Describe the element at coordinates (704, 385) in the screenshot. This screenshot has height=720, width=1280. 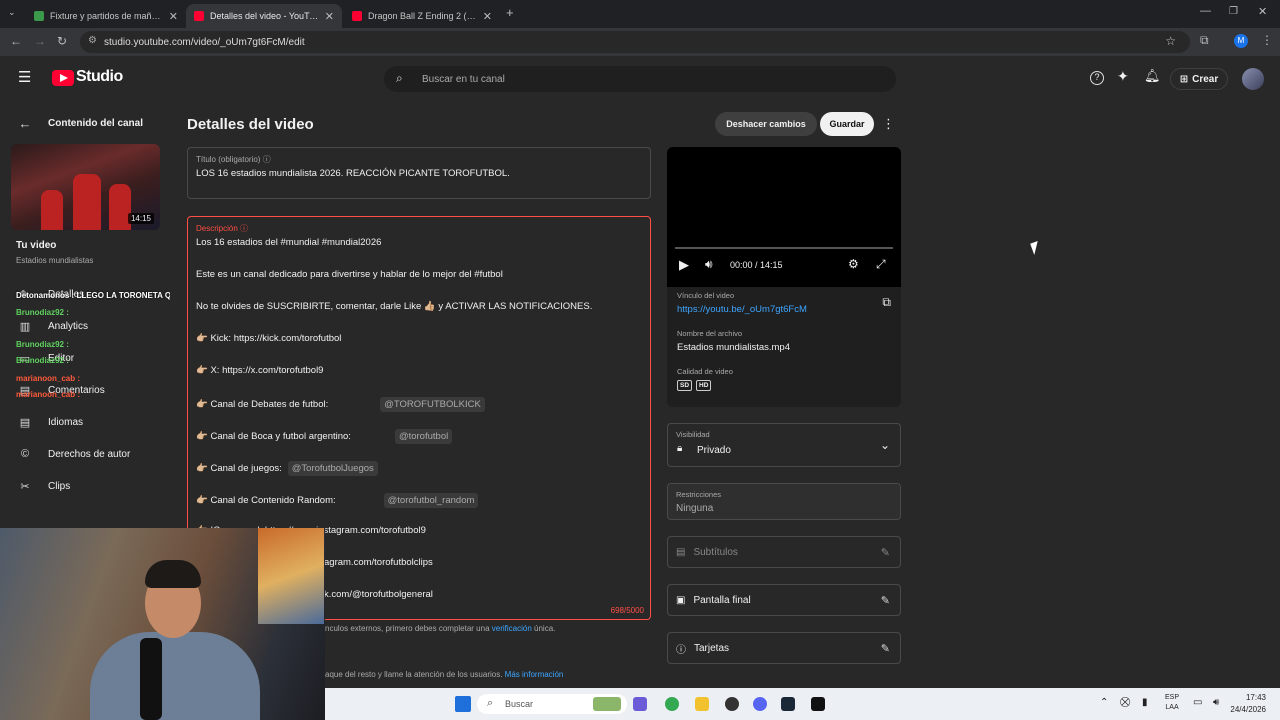
I see `hd-badge-icon: HD` at that location.